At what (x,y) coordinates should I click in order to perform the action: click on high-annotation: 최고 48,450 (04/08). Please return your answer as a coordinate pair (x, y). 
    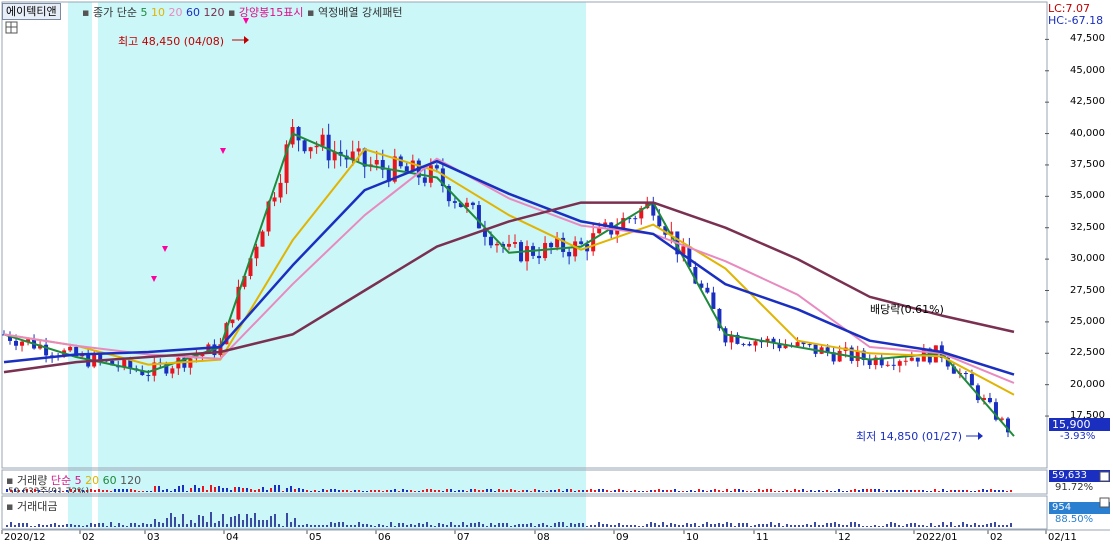
    Looking at the image, I should click on (171, 41).